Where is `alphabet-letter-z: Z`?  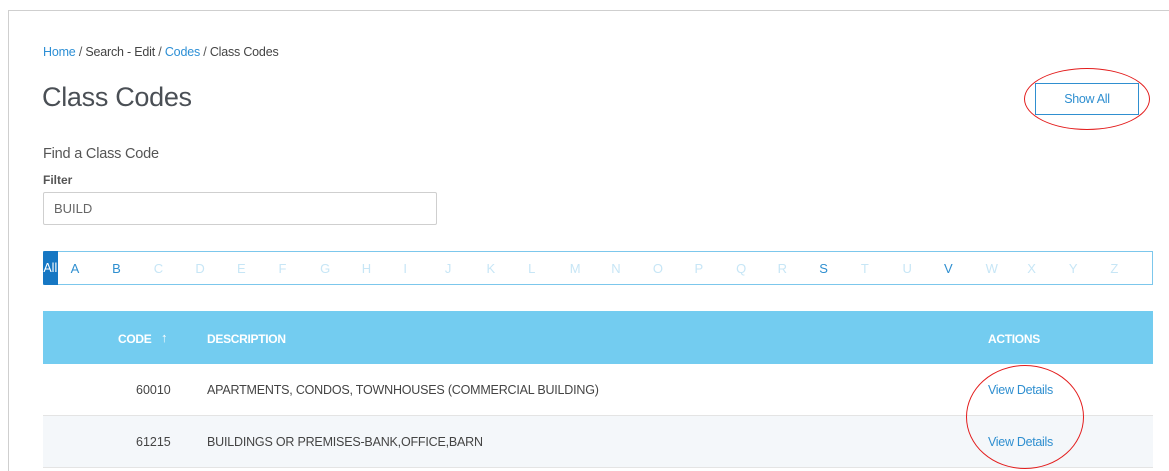 alphabet-letter-z: Z is located at coordinates (1114, 268).